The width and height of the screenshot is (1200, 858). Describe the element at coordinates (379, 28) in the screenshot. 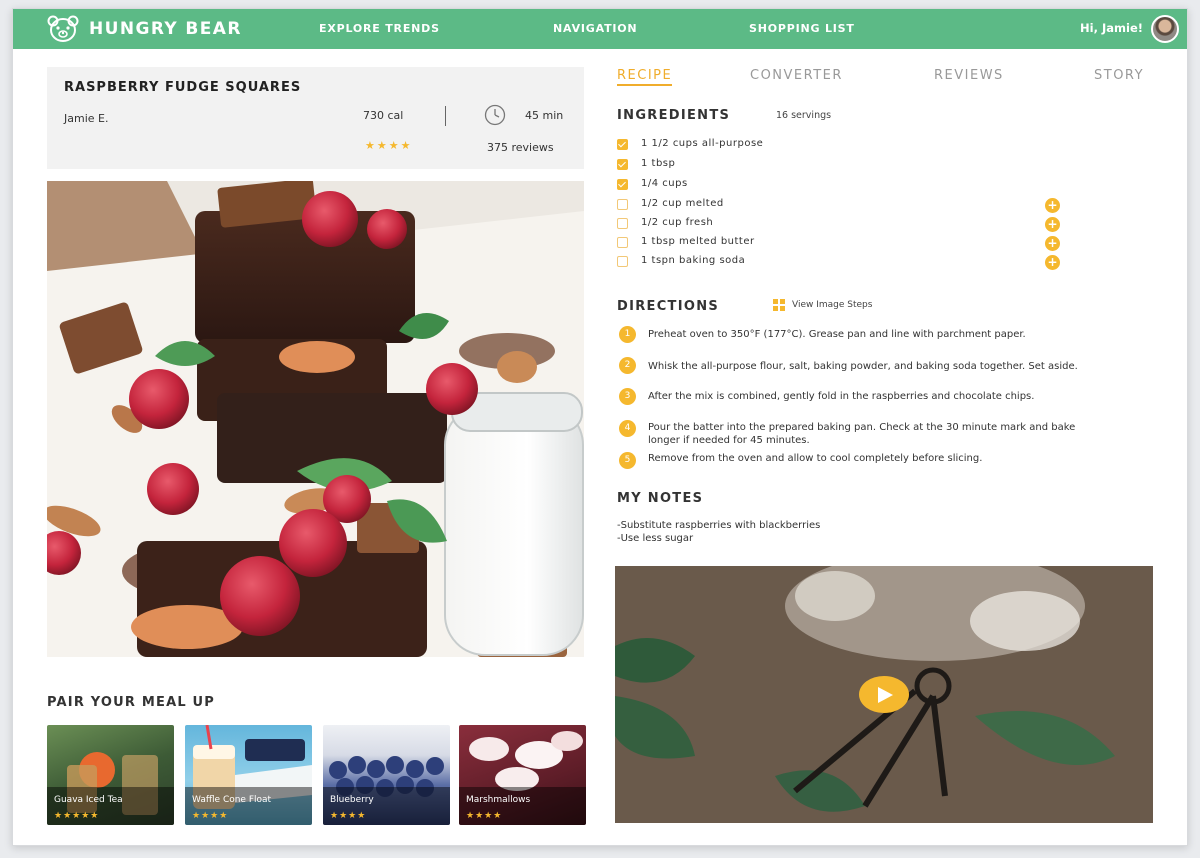

I see `nav-explore-trends: EXPLORE TRENDS` at that location.